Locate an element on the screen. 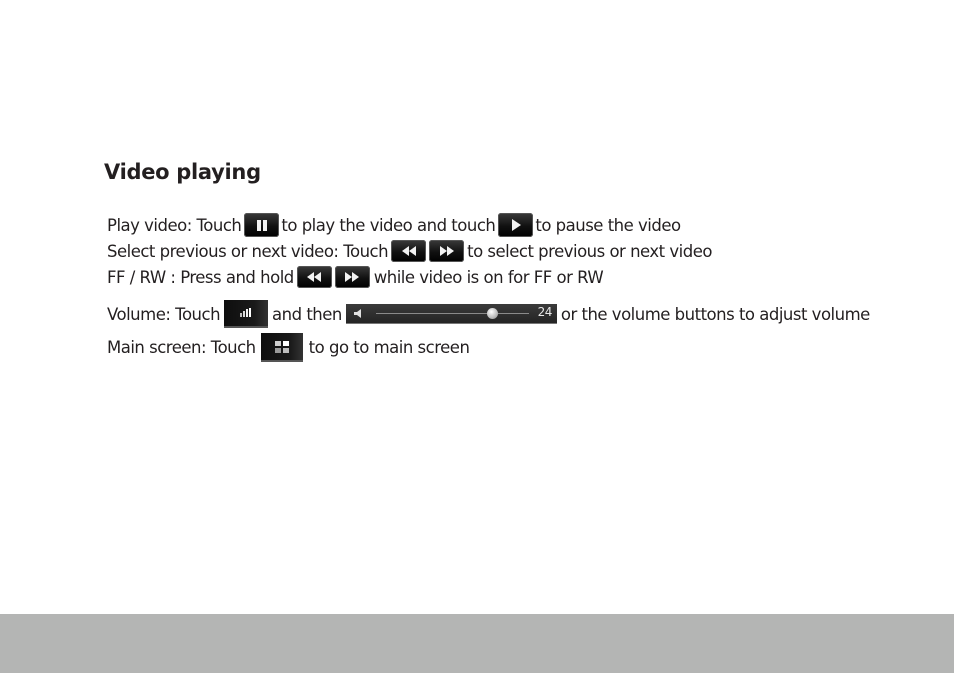 The image size is (954, 673). instruction-text: Main screen: Touch is located at coordinates (181, 347).